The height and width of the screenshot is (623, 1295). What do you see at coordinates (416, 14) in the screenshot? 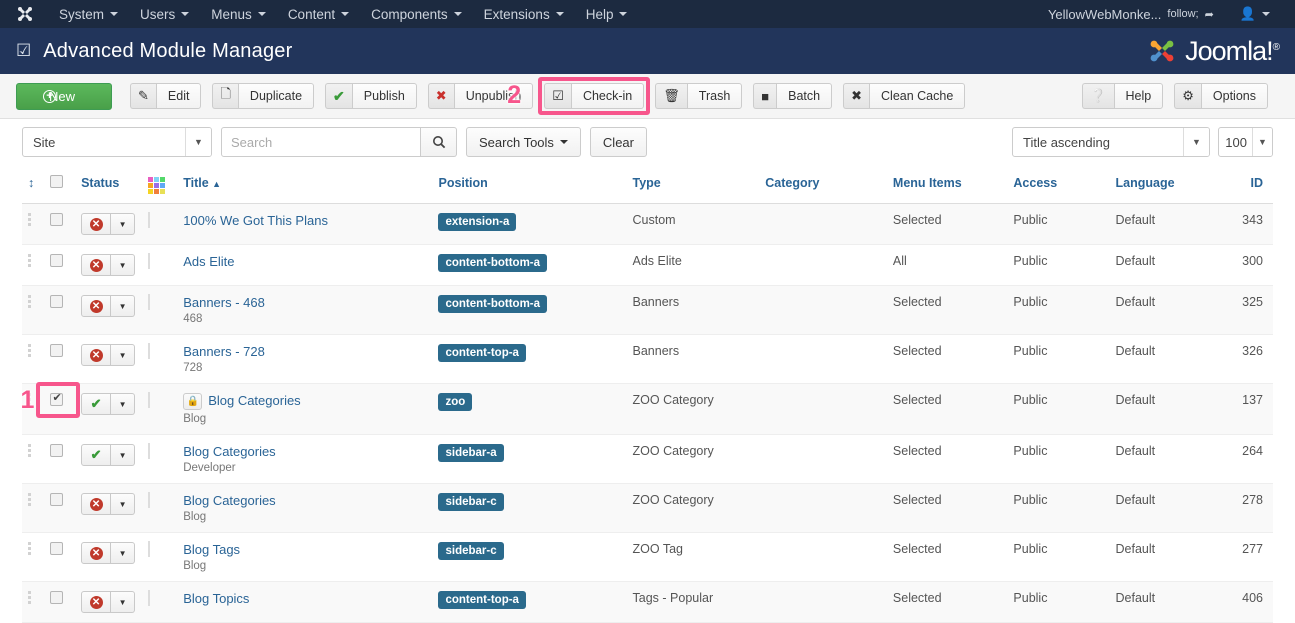
I see `nav-item-components: Components` at bounding box center [416, 14].